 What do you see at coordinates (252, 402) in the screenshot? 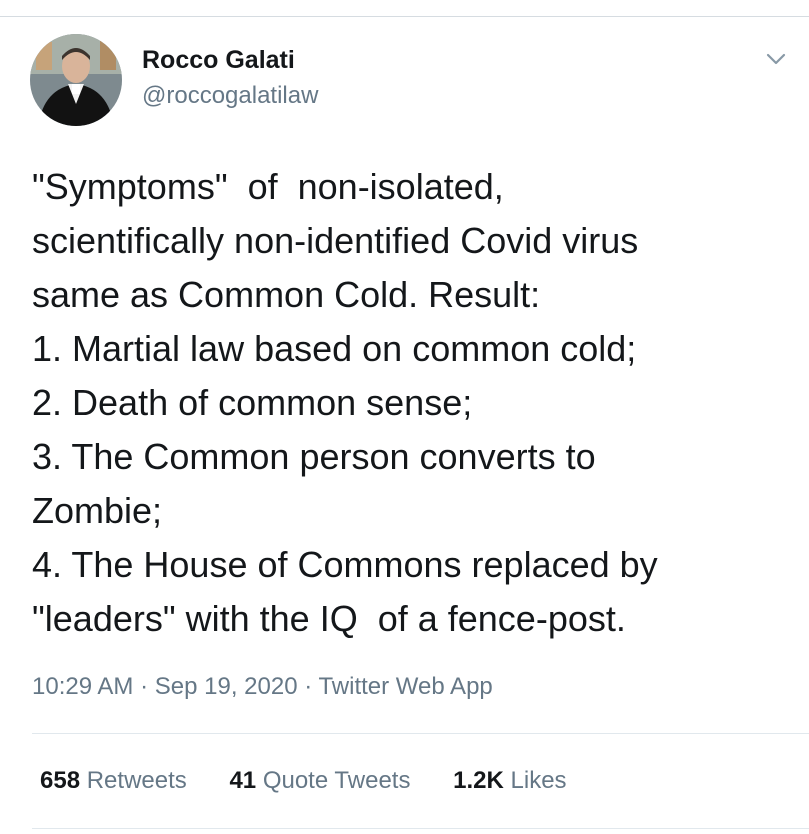
I see `tweet-line: 2. Death of common sense;` at bounding box center [252, 402].